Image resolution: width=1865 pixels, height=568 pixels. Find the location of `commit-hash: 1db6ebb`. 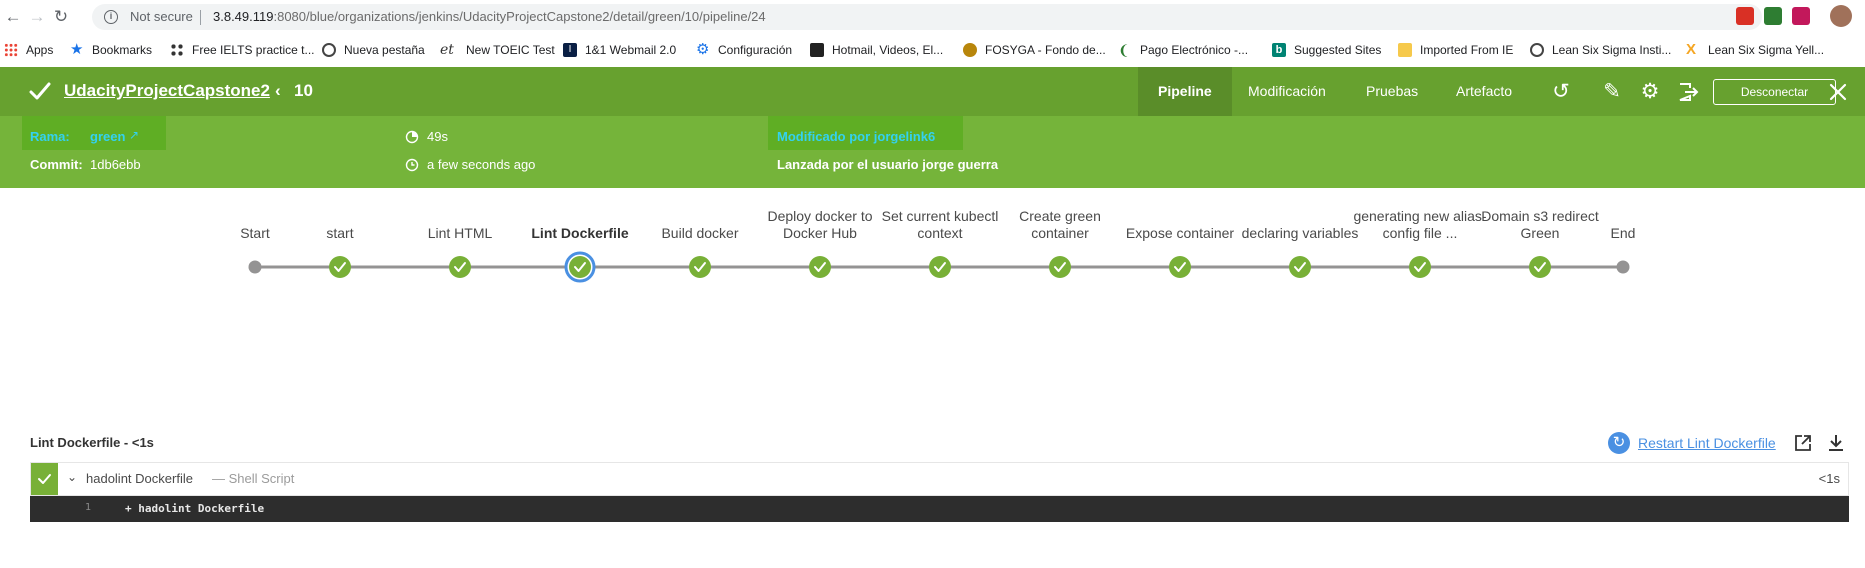

commit-hash: 1db6ebb is located at coordinates (115, 164).